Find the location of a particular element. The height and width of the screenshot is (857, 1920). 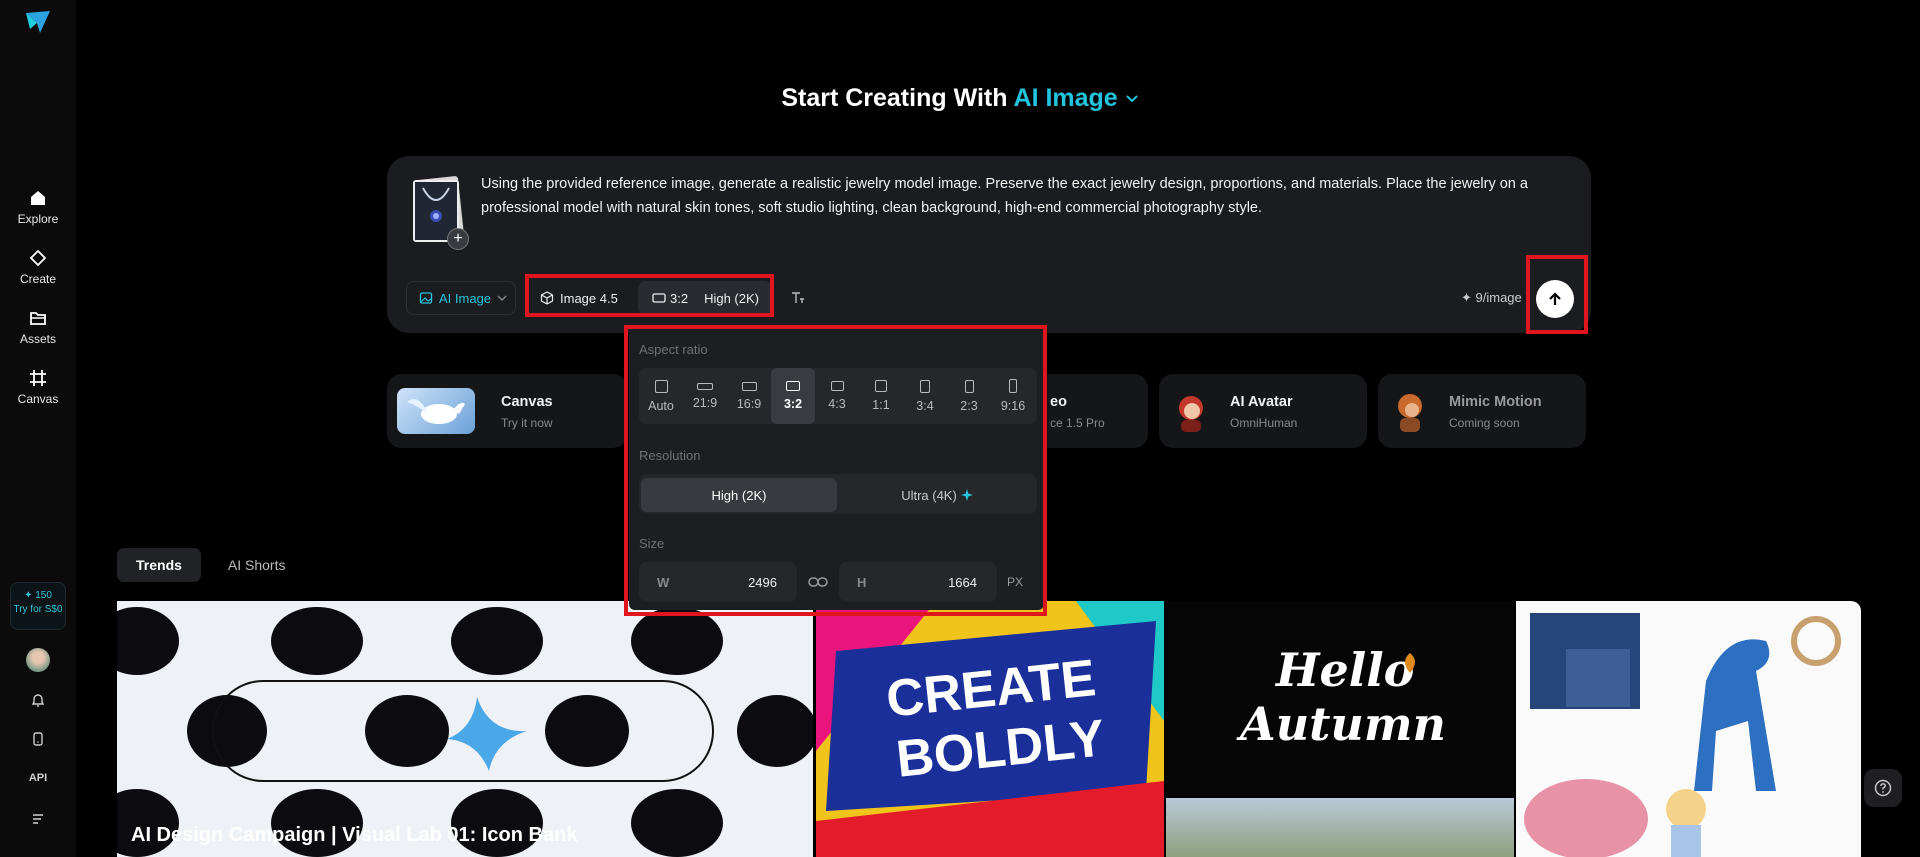

ratio-label: 3:2 is located at coordinates (793, 404).